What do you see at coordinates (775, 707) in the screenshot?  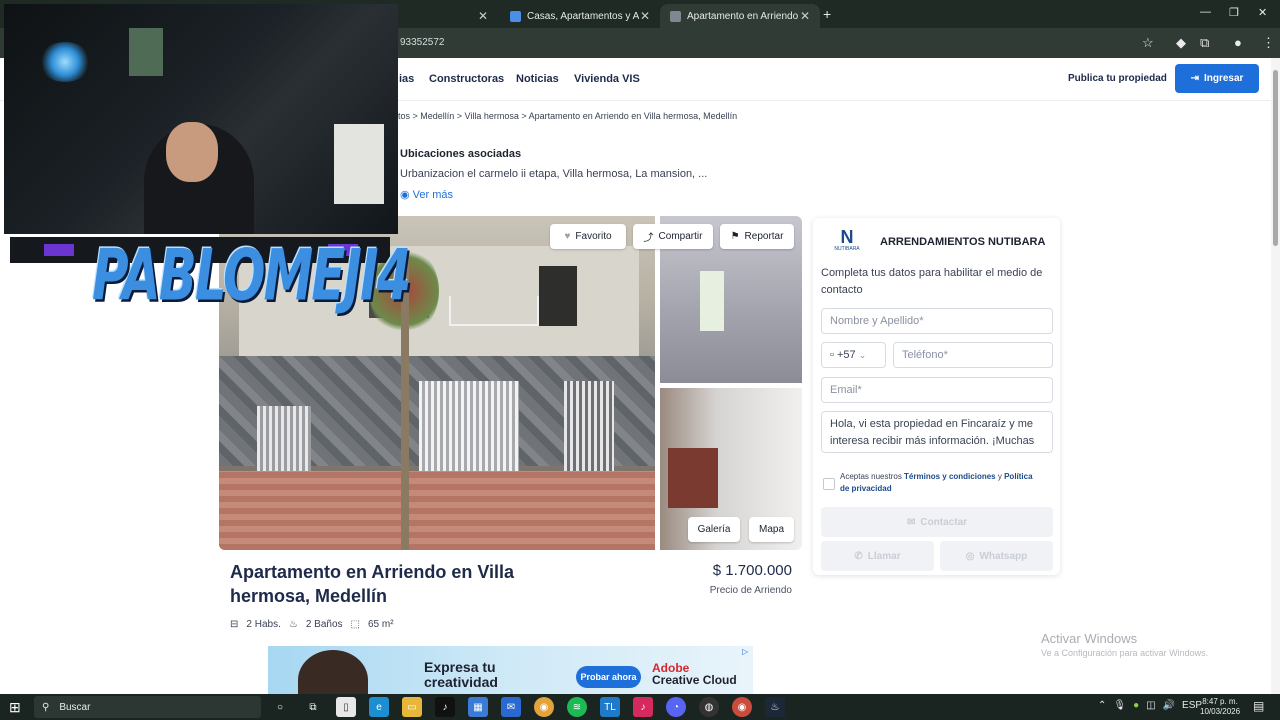 I see `steam-icon: ♨` at bounding box center [775, 707].